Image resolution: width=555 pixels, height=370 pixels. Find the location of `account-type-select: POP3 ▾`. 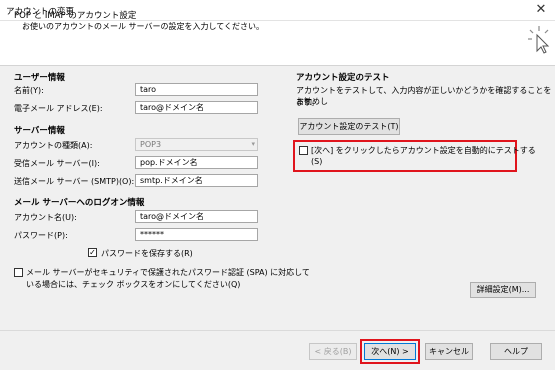

account-type-select: POP3 ▾ is located at coordinates (196, 144).